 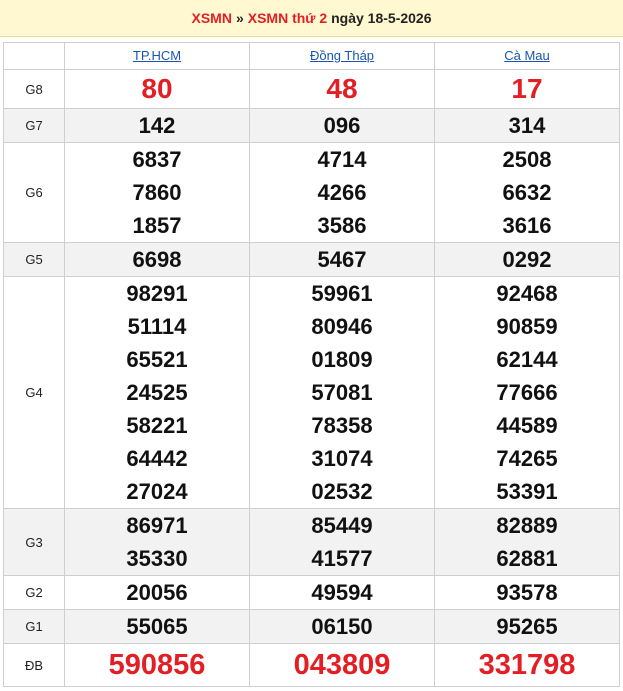 I want to click on province-header: Cà Mau, so click(x=527, y=56).